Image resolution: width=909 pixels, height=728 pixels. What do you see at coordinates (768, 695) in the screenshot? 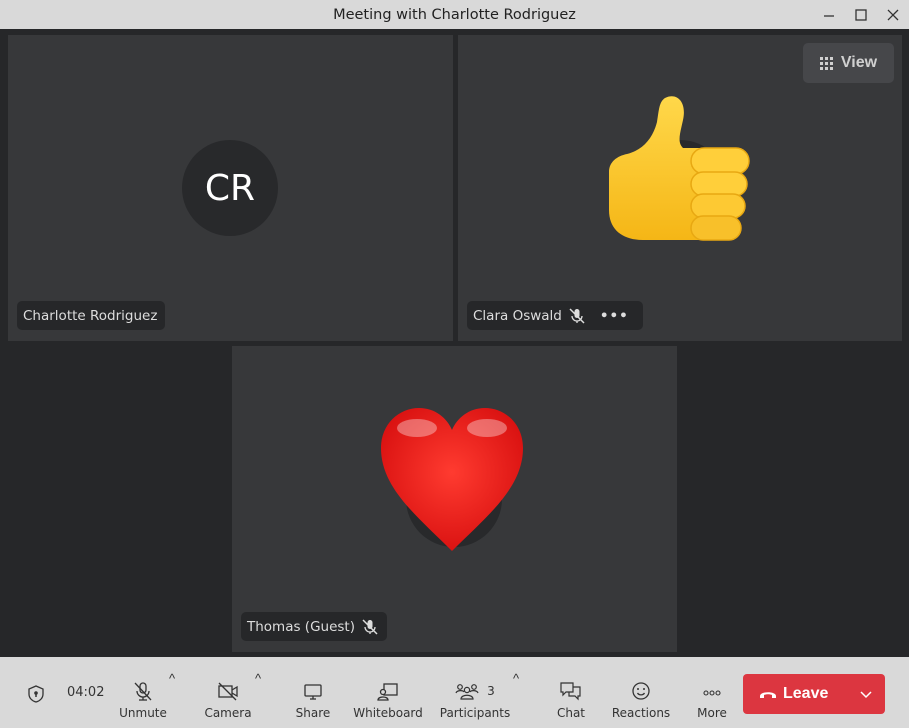
I see `hang-up-icon` at bounding box center [768, 695].